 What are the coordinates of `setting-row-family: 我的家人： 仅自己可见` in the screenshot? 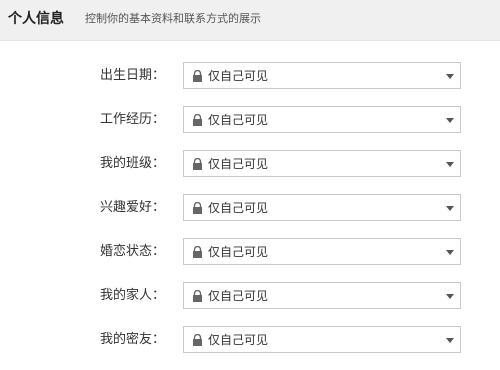 It's located at (250, 304).